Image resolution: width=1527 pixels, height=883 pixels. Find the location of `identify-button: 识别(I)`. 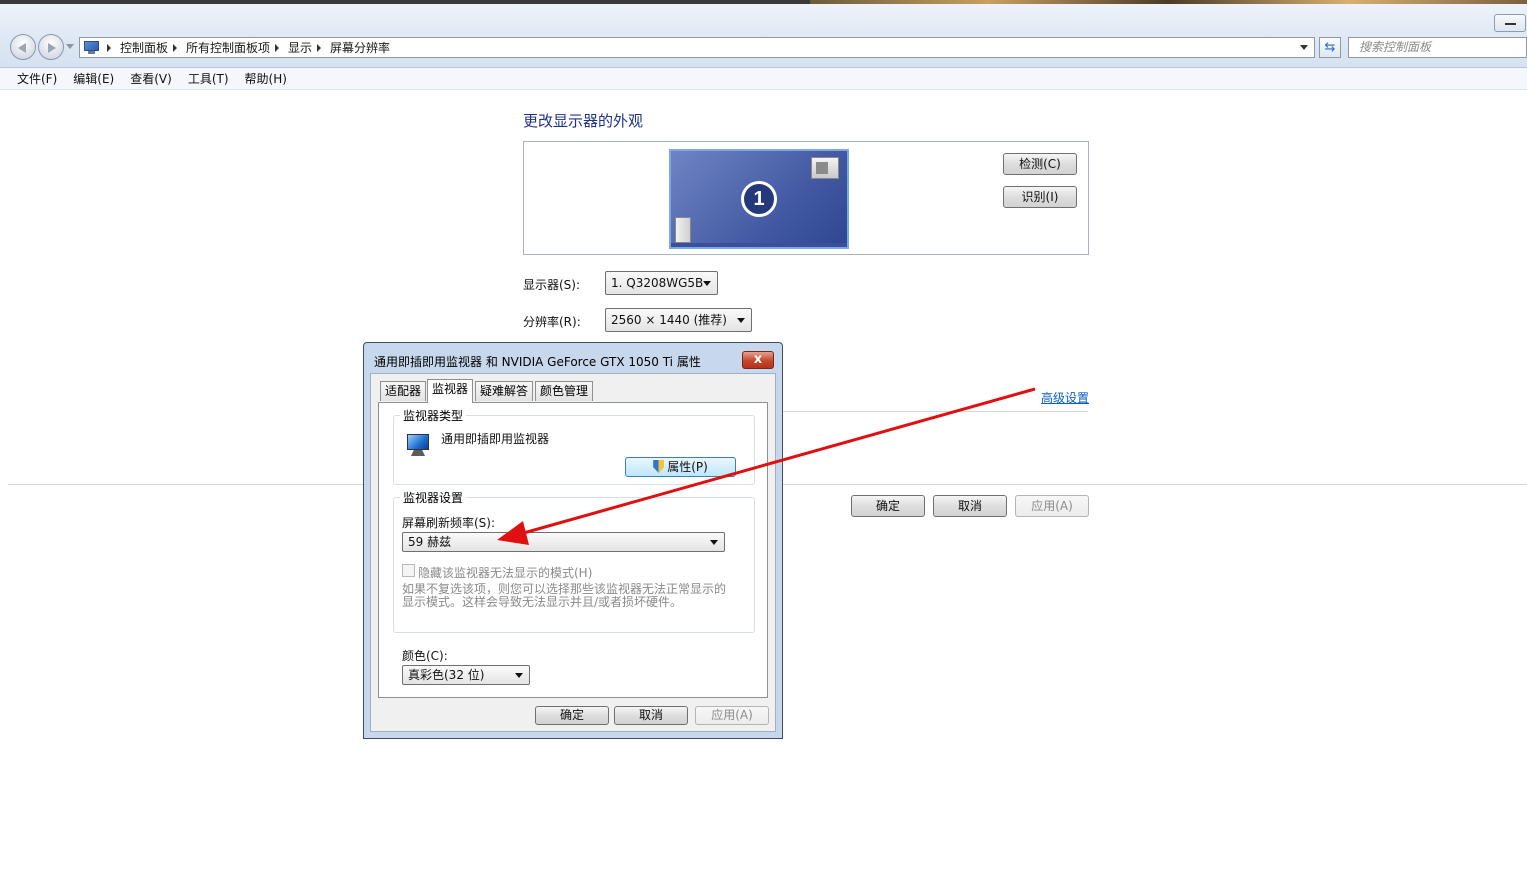

identify-button: 识别(I) is located at coordinates (1040, 197).